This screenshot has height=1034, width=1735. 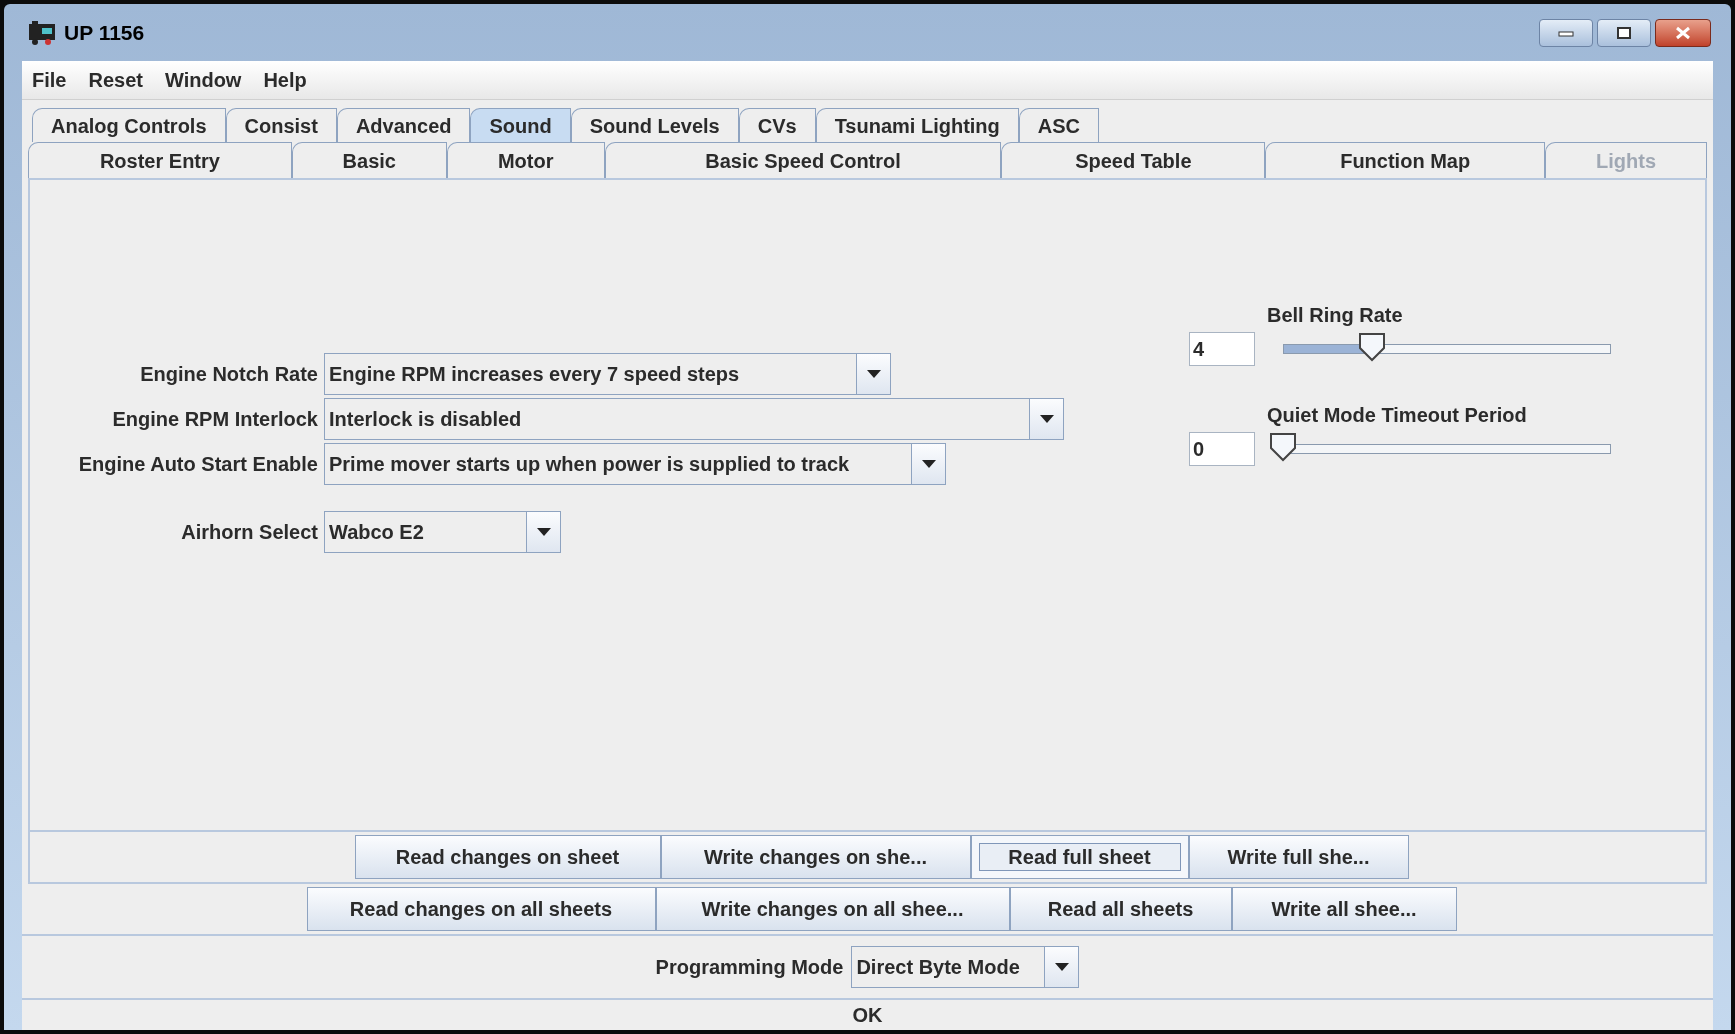 What do you see at coordinates (1405, 160) in the screenshot?
I see `tab: Function Map` at bounding box center [1405, 160].